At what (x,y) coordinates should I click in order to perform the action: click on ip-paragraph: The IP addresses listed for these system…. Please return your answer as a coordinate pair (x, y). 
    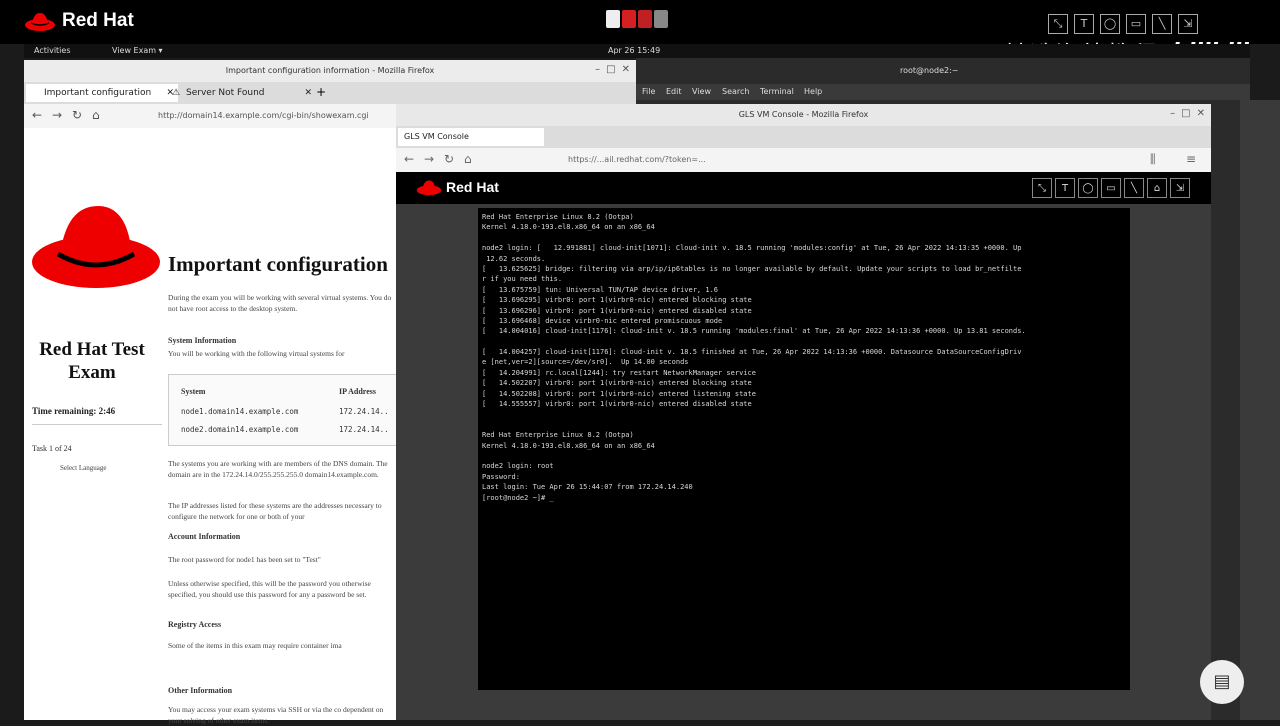
    Looking at the image, I should click on (275, 511).